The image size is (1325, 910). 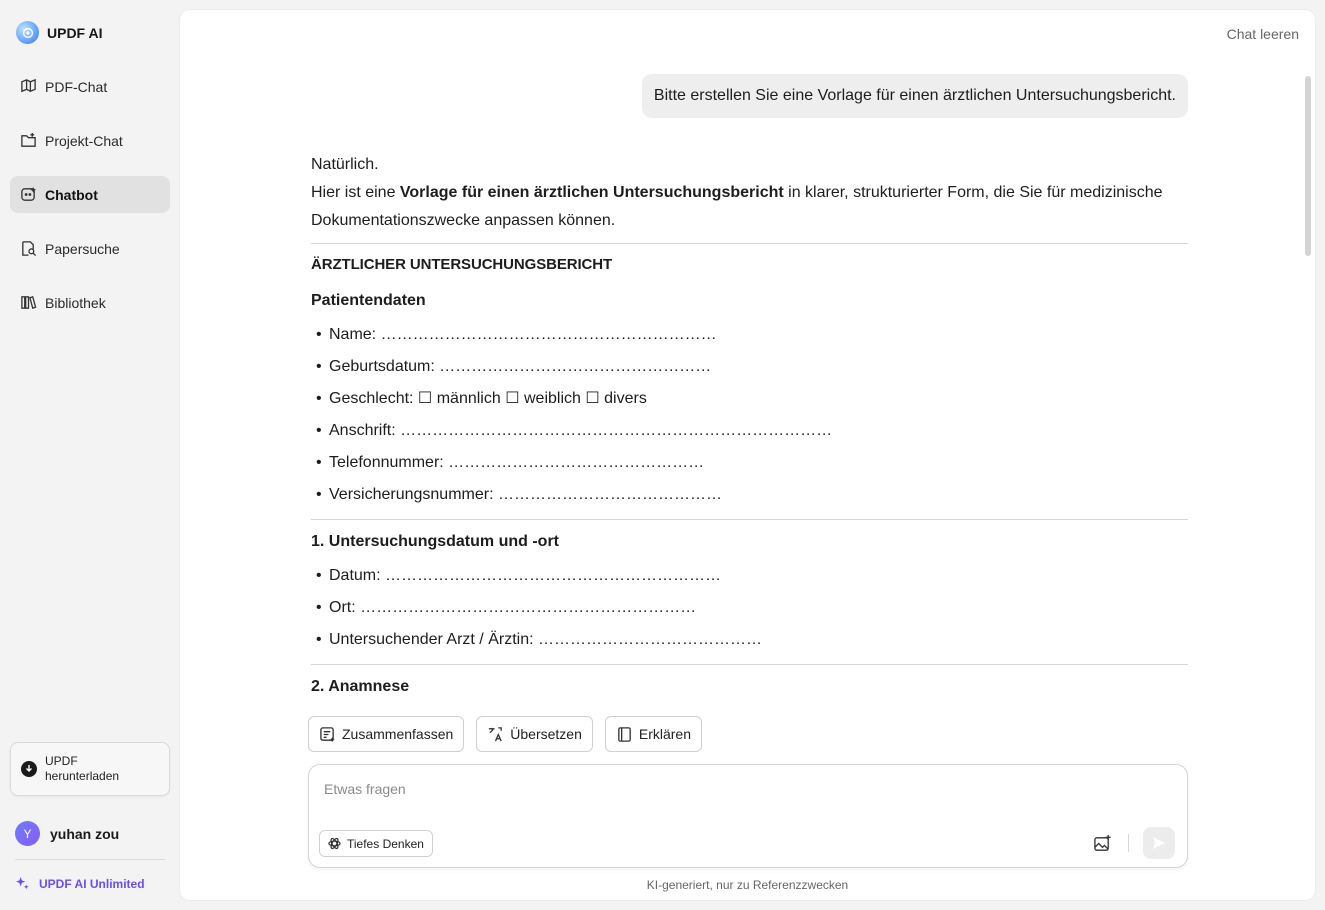 I want to click on sidebar-item-label: Chatbot, so click(x=71, y=194).